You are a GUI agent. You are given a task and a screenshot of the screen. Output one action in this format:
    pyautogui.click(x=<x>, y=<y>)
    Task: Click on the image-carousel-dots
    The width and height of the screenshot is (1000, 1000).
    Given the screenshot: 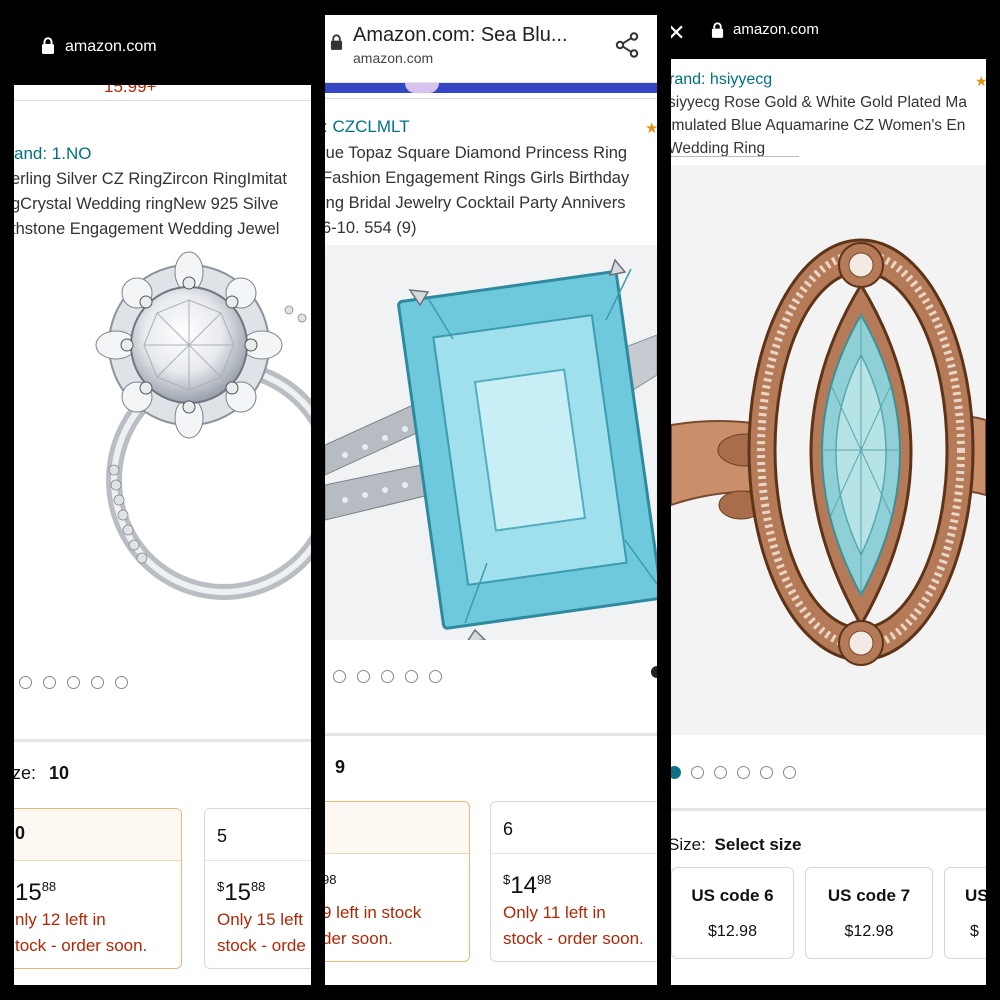 What is the action you would take?
    pyautogui.click(x=733, y=772)
    